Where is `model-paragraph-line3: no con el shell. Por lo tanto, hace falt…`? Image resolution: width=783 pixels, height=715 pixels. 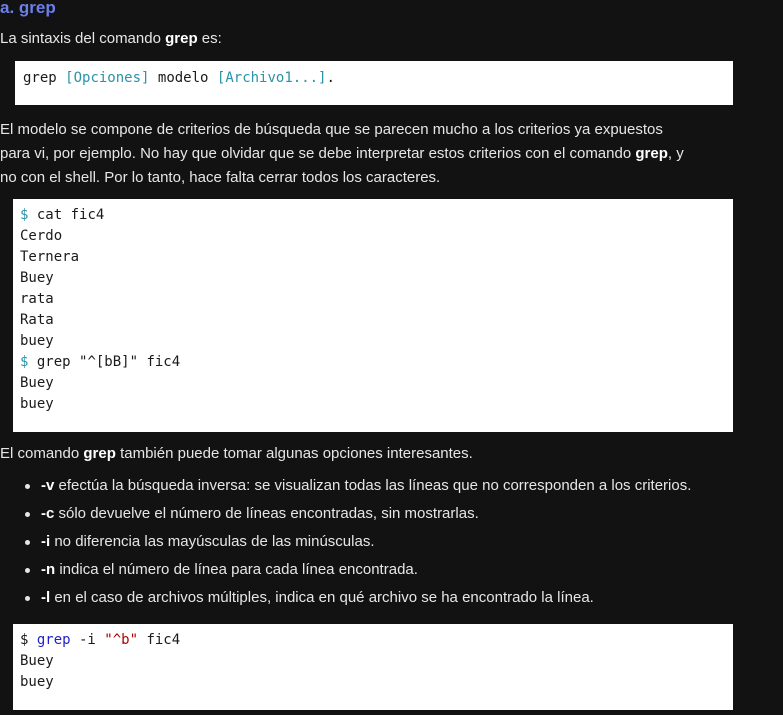
model-paragraph-line3: no con el shell. Por lo tanto, hace falt… is located at coordinates (220, 177).